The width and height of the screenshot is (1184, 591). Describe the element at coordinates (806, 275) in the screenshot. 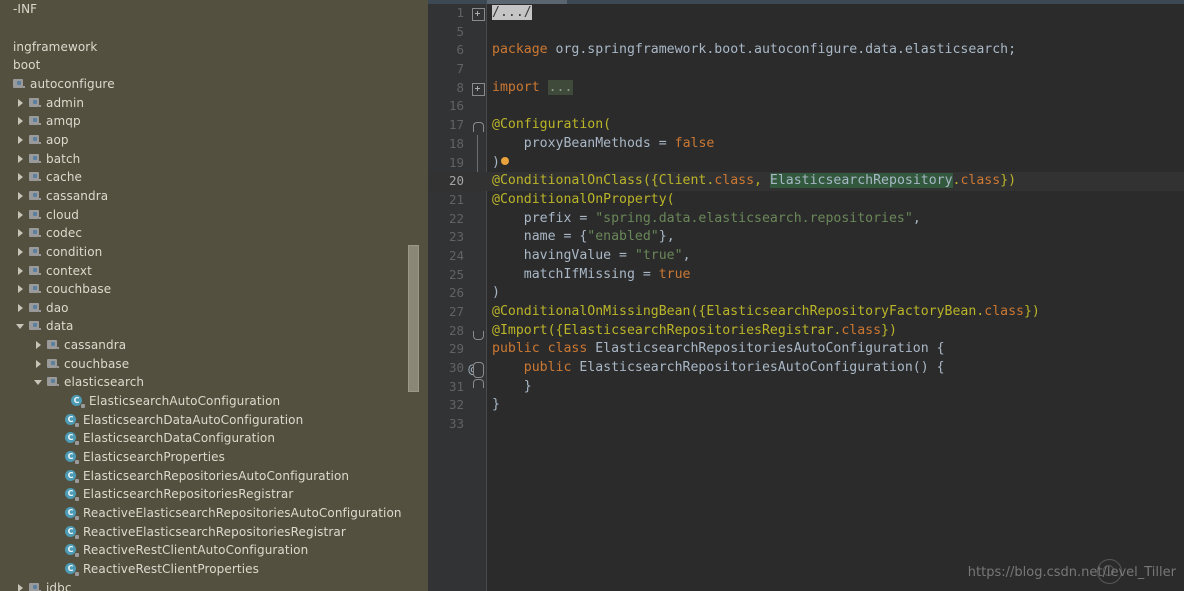

I see `code-line: 25 matchIfMissing = true` at that location.